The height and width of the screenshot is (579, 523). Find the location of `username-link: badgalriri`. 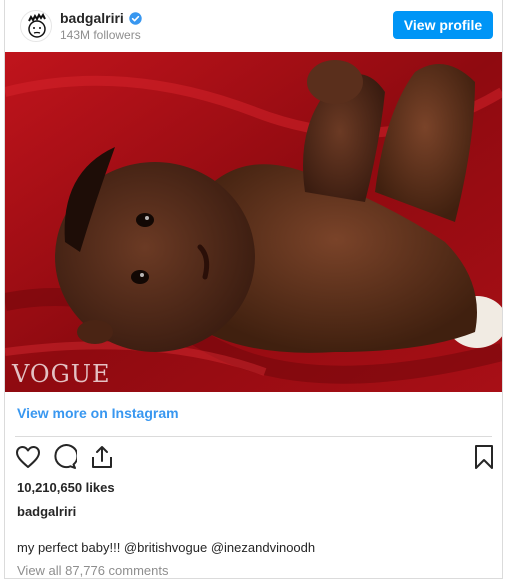

username-link: badgalriri is located at coordinates (92, 18).